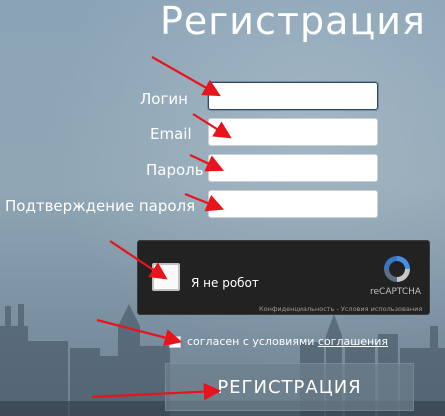 The image size is (445, 416). What do you see at coordinates (293, 132) in the screenshot?
I see `email-input` at bounding box center [293, 132].